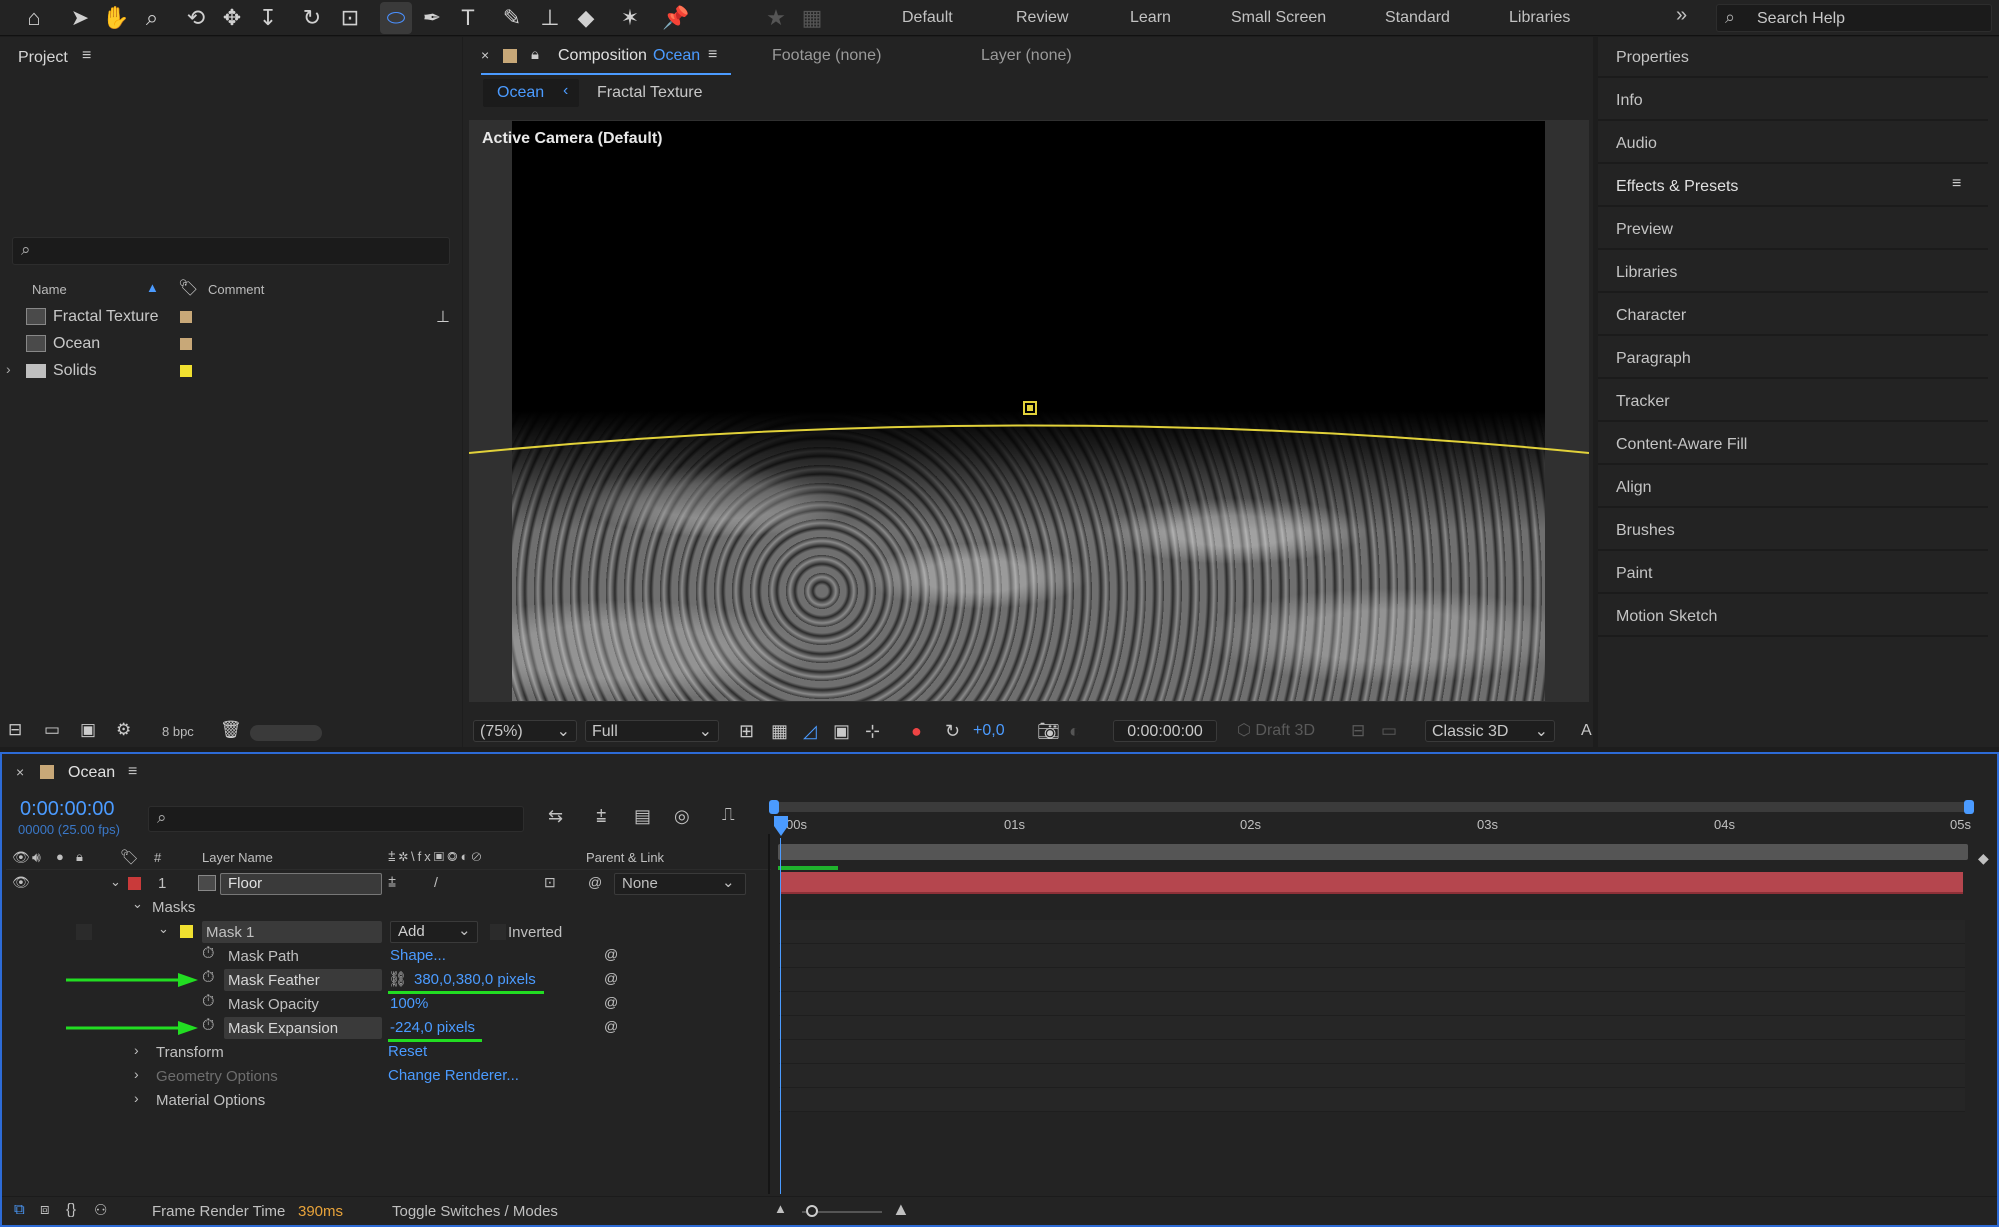 This screenshot has width=1999, height=1227. Describe the element at coordinates (812, 1211) in the screenshot. I see `timeline-zoom-handle` at that location.